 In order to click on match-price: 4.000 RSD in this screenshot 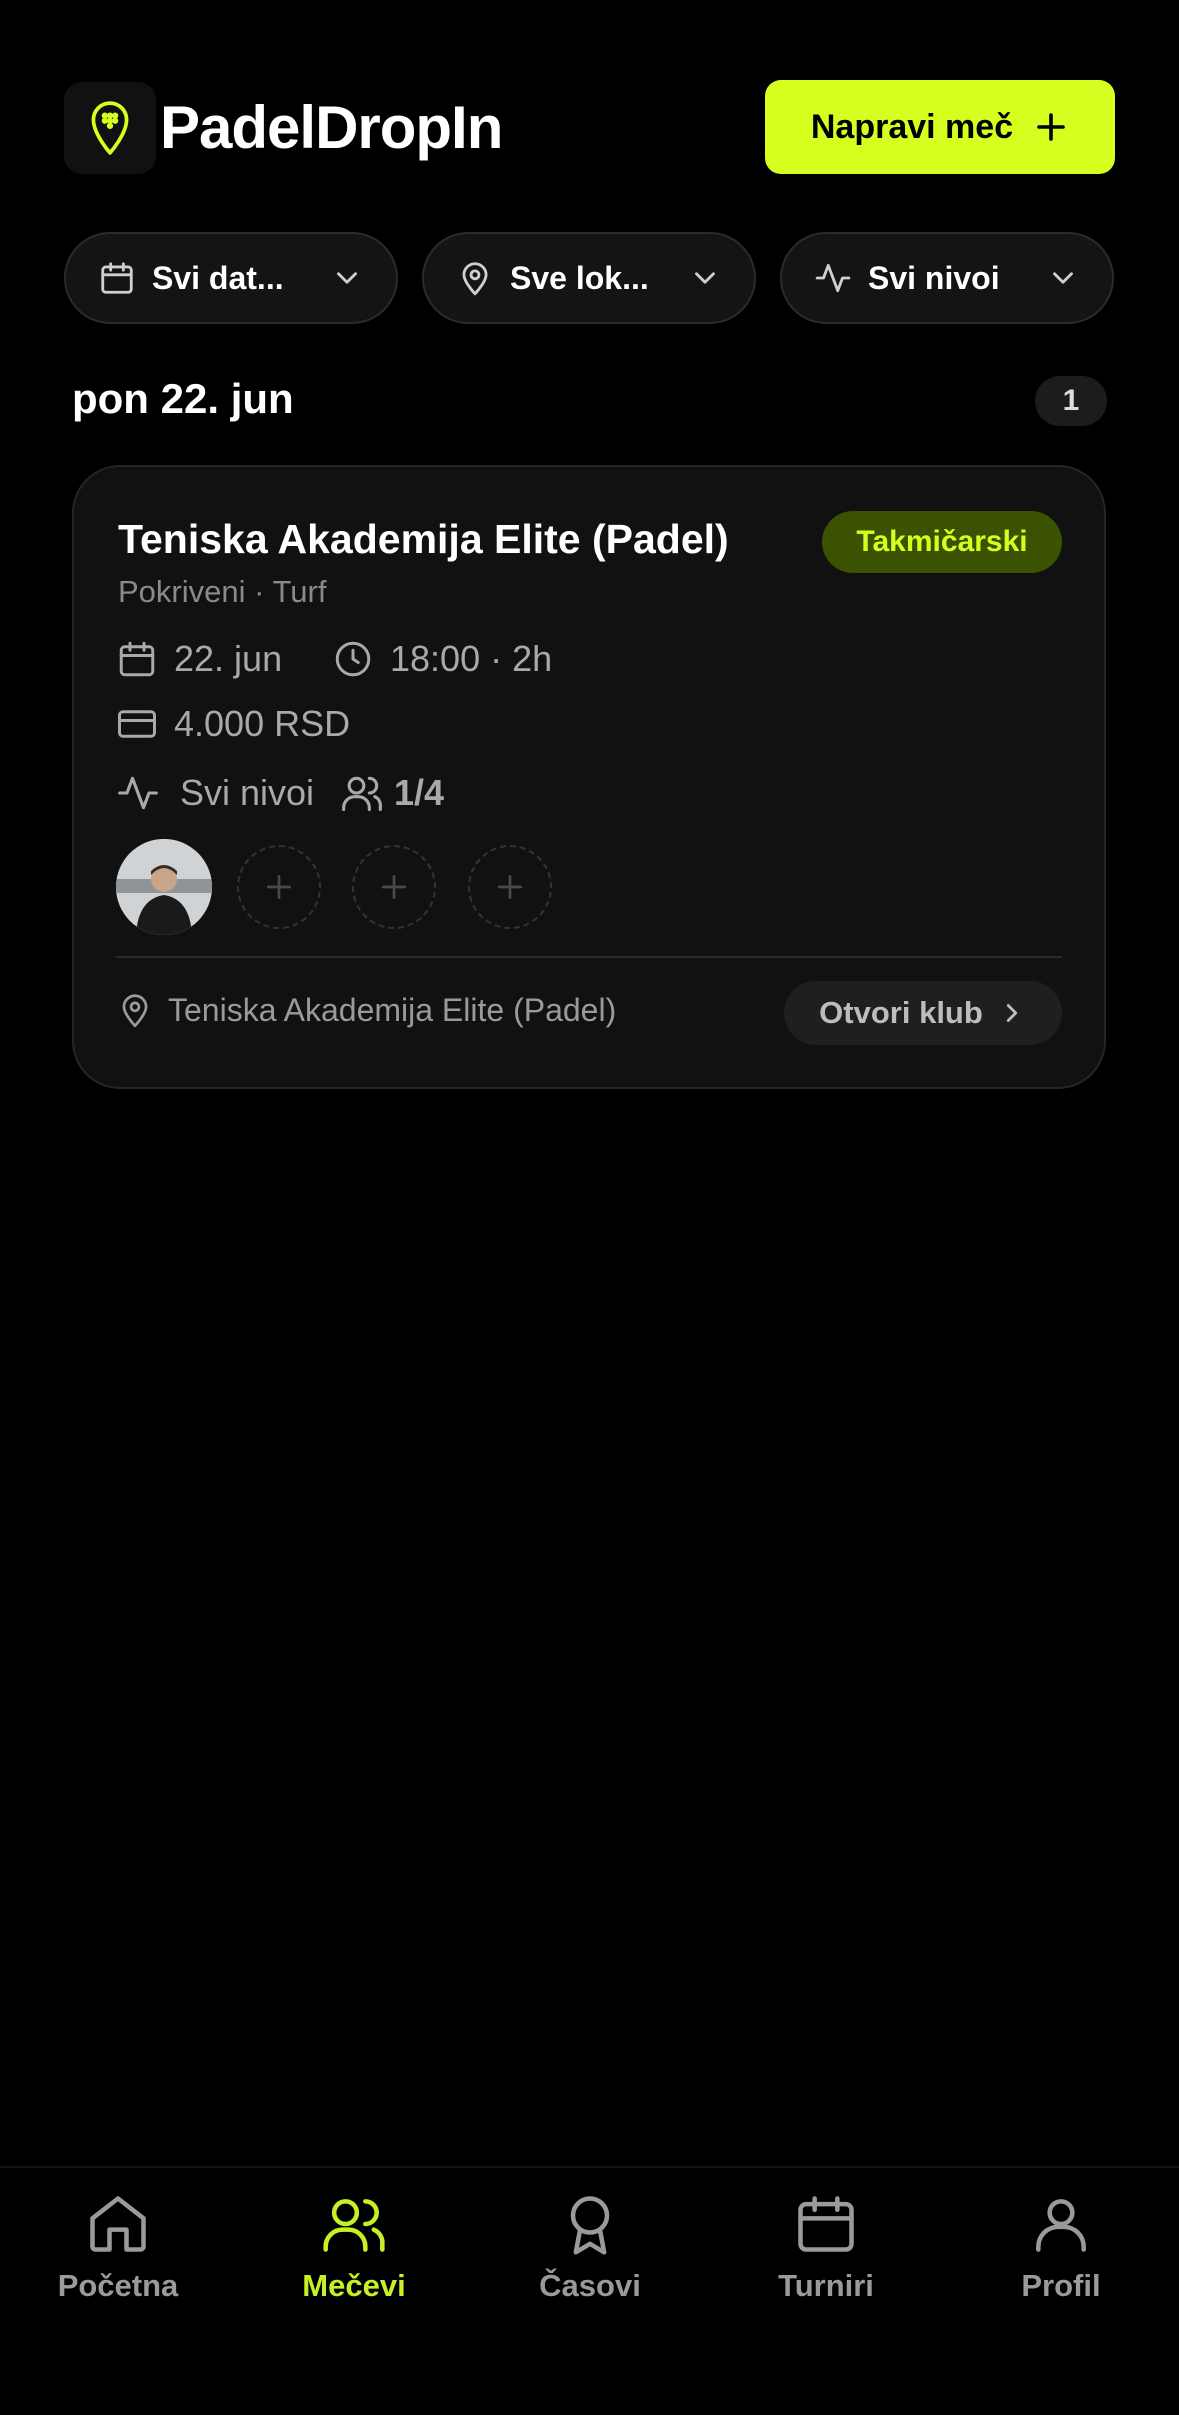, I will do `click(233, 724)`.